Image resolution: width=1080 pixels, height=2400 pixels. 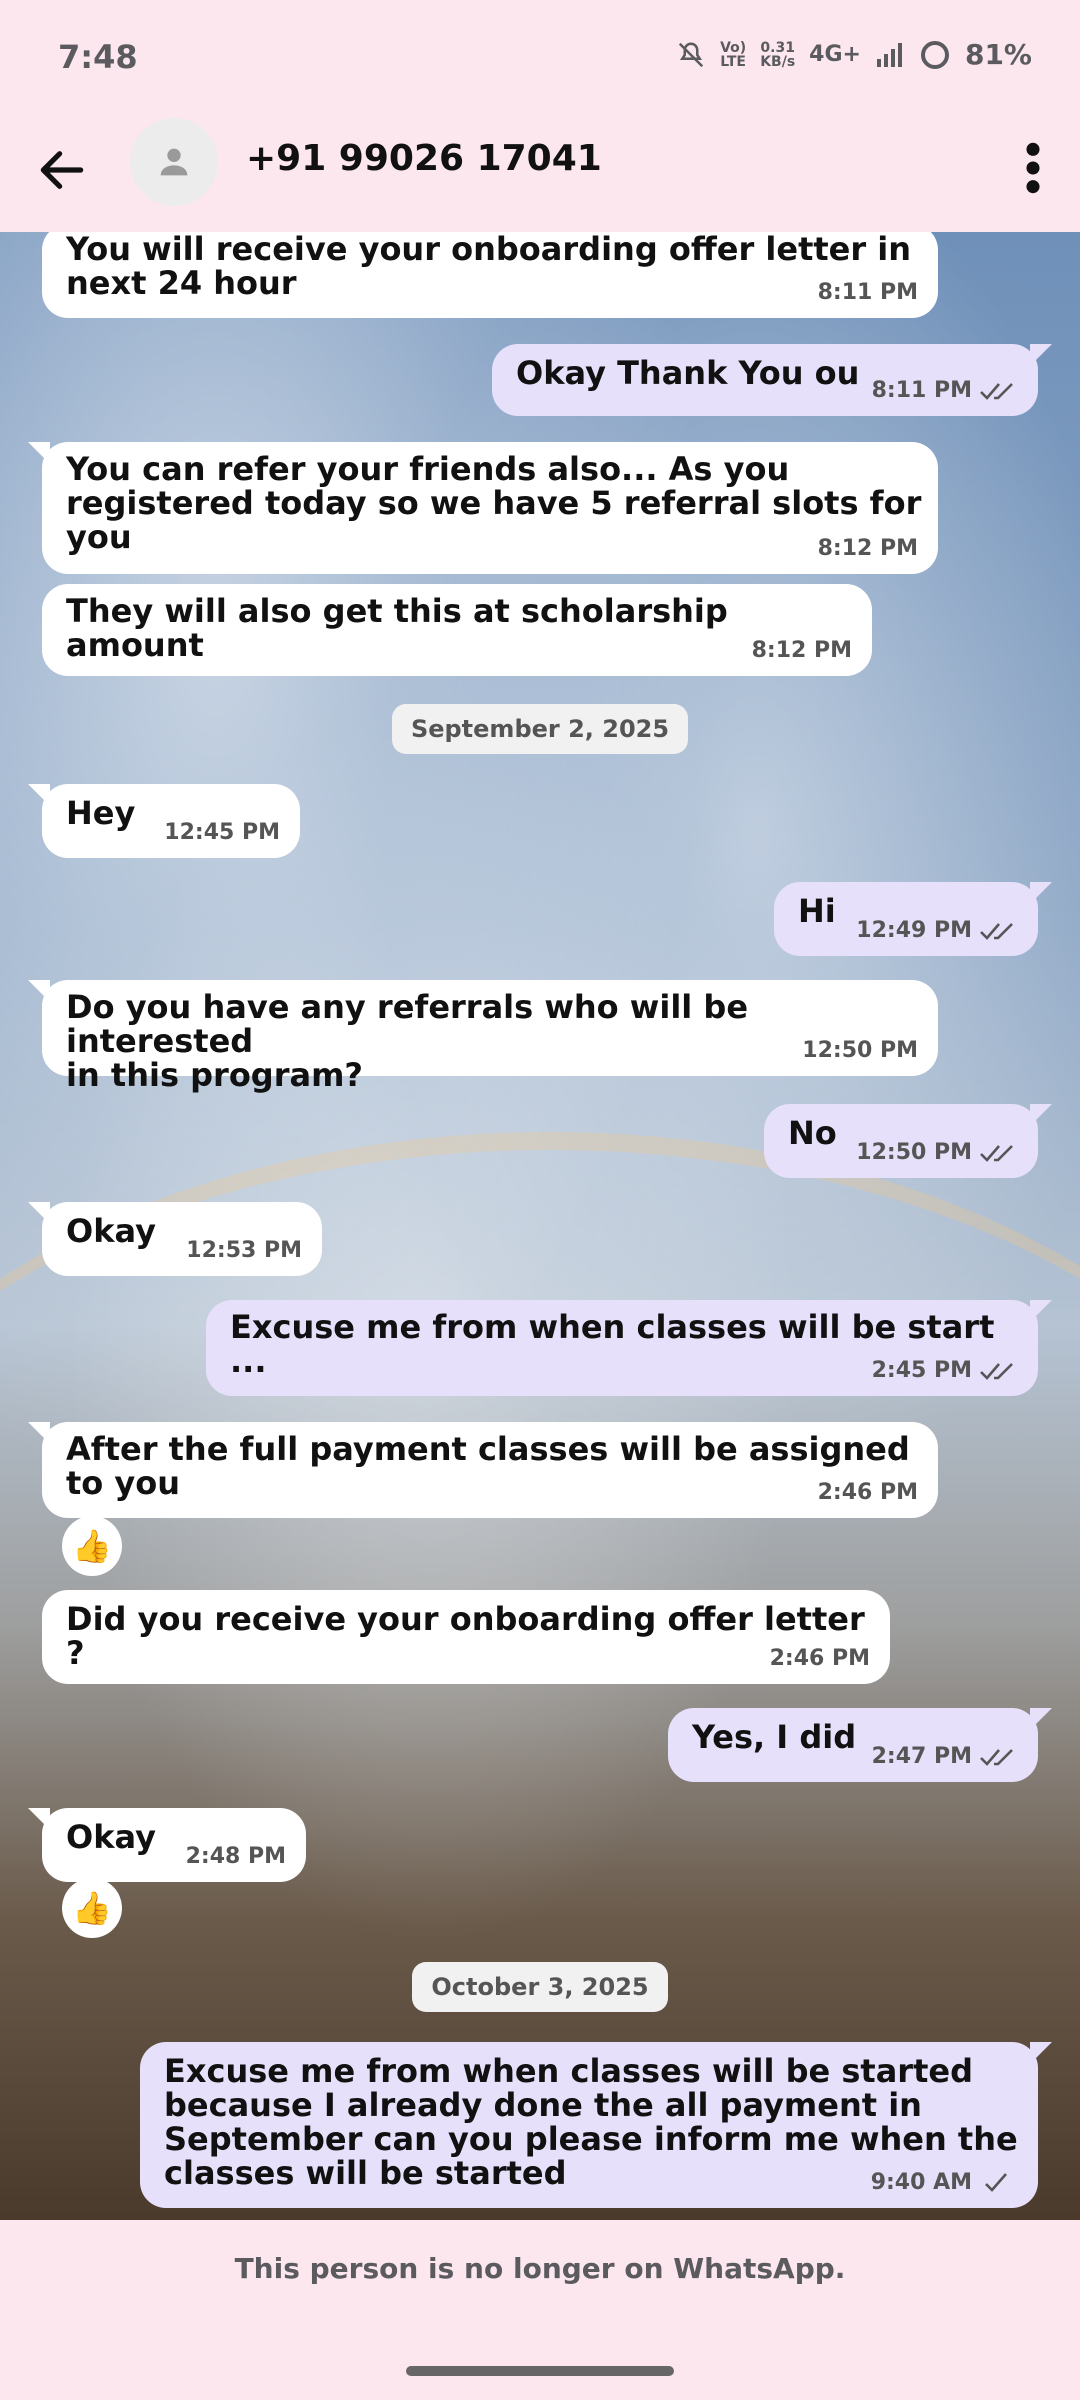 What do you see at coordinates (914, 930) in the screenshot?
I see `time-label: 12:49 PM` at bounding box center [914, 930].